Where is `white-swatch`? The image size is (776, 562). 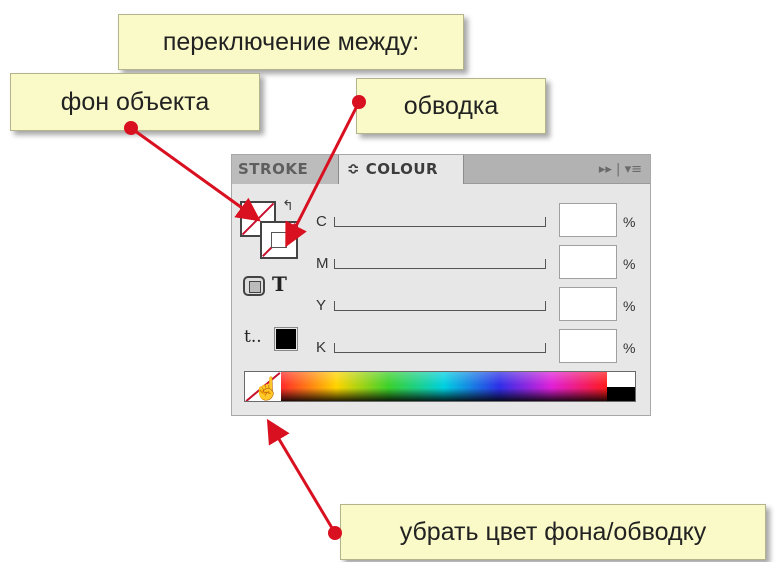
white-swatch is located at coordinates (621, 379).